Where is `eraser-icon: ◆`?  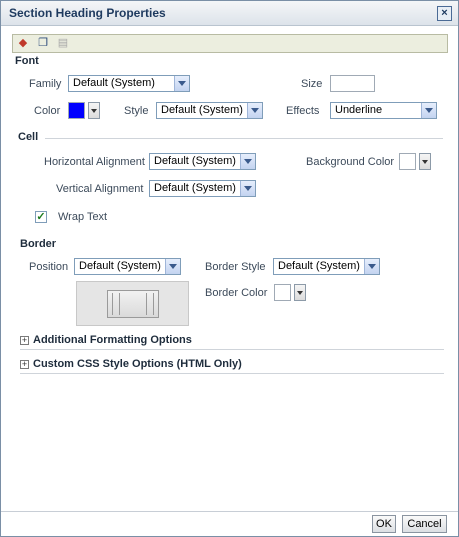 eraser-icon: ◆ is located at coordinates (23, 43).